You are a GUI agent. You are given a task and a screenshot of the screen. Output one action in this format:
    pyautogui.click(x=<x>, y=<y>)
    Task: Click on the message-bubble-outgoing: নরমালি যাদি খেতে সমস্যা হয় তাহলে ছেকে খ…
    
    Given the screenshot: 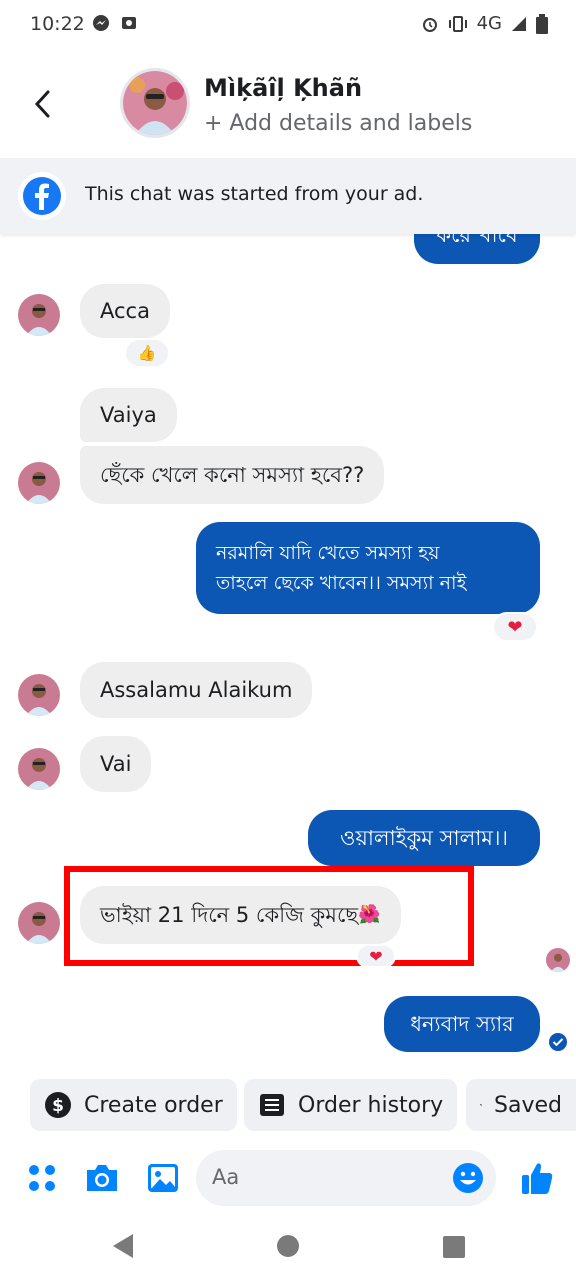 What is the action you would take?
    pyautogui.click(x=368, y=568)
    